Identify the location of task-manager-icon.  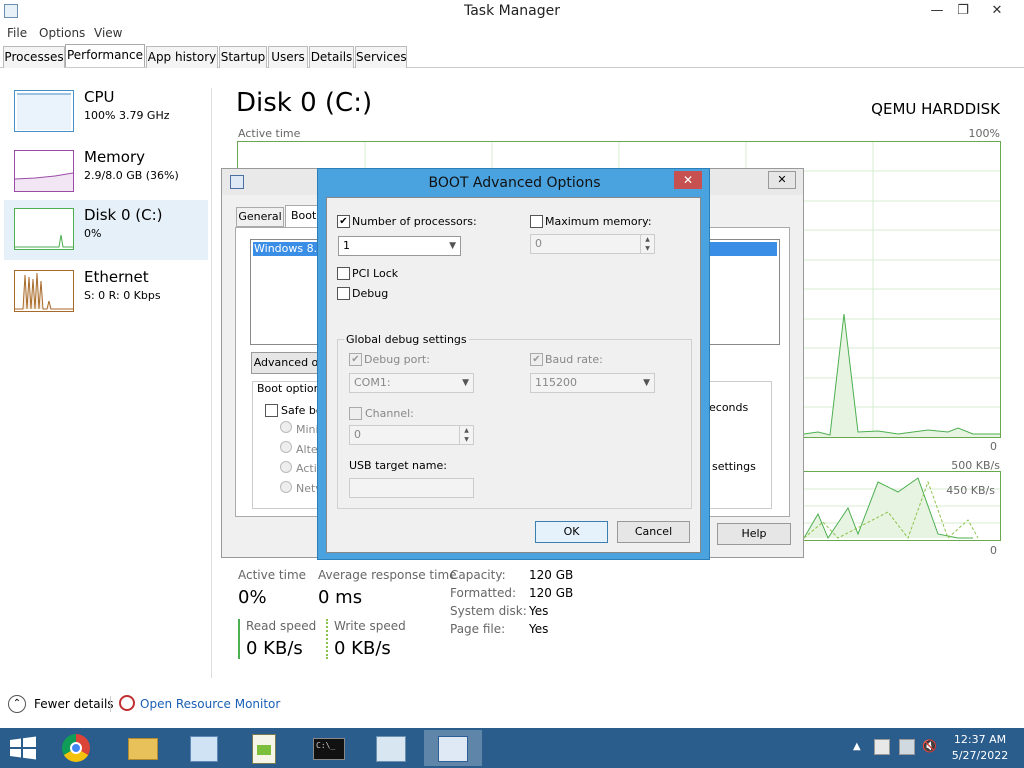
(391, 749).